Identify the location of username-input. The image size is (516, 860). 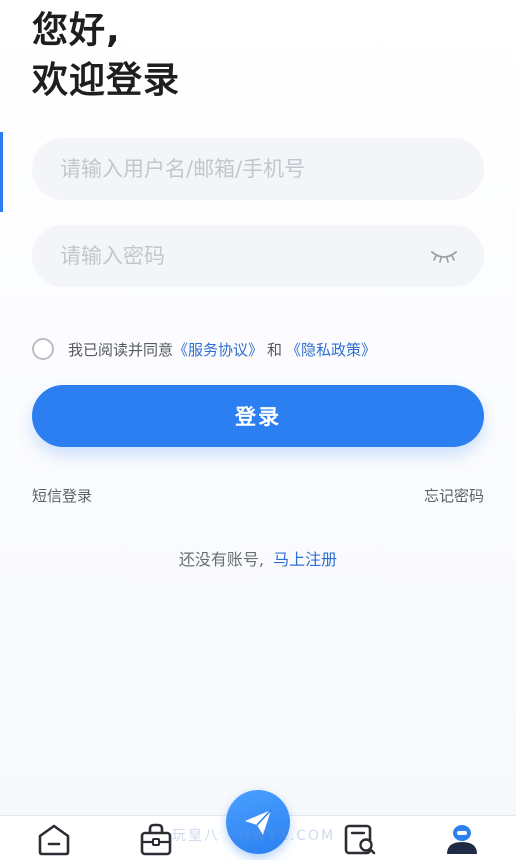
(245, 169).